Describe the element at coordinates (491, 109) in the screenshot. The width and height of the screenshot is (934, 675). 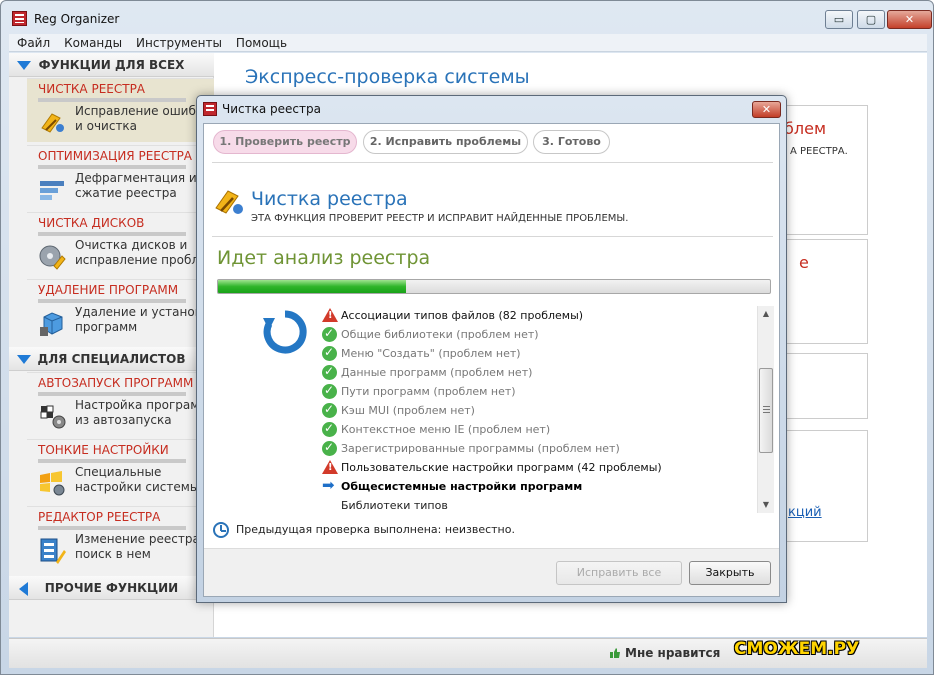
I see `dialog-title-bar: Чистка реестра ✕` at that location.